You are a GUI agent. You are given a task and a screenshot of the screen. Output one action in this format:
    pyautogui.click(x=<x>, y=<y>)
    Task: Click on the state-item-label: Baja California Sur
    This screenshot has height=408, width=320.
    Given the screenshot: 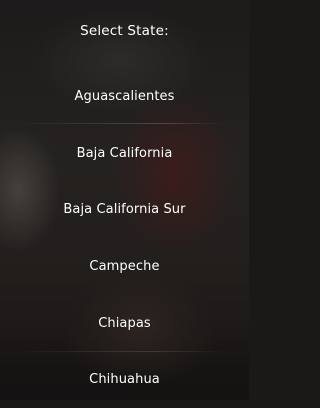 What is the action you would take?
    pyautogui.click(x=124, y=210)
    